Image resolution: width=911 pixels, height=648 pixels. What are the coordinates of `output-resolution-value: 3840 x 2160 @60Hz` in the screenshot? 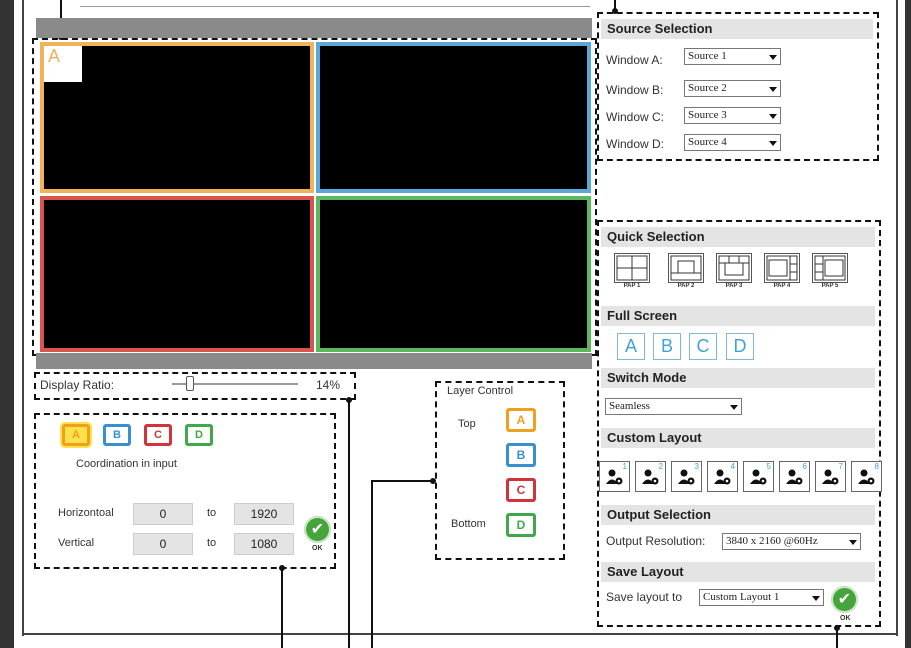 It's located at (772, 541).